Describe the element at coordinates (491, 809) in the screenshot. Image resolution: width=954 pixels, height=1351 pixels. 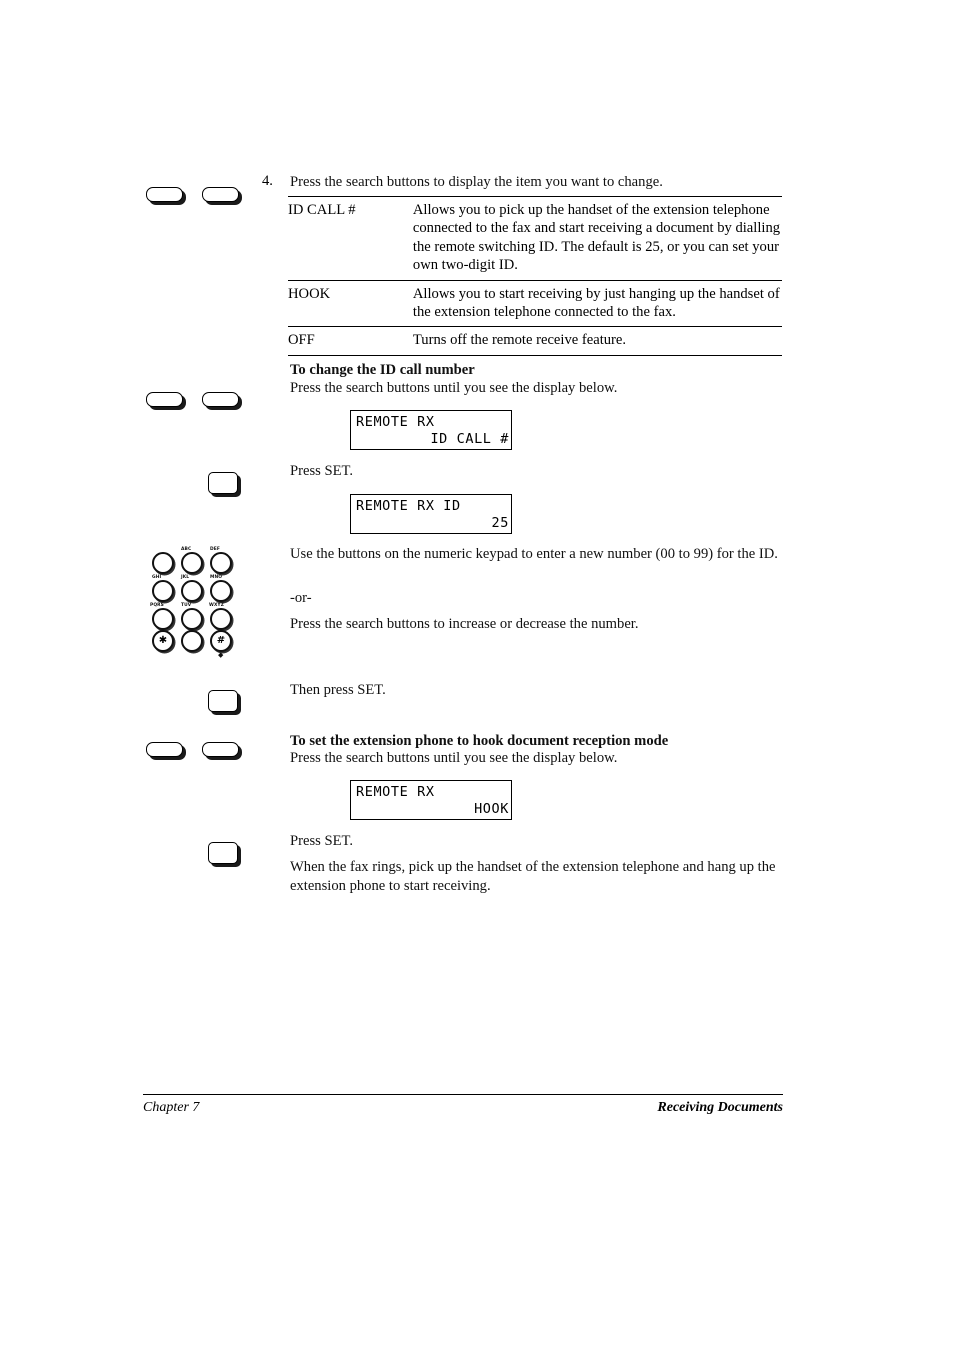
I see `lcd-line-2: HOOK` at that location.